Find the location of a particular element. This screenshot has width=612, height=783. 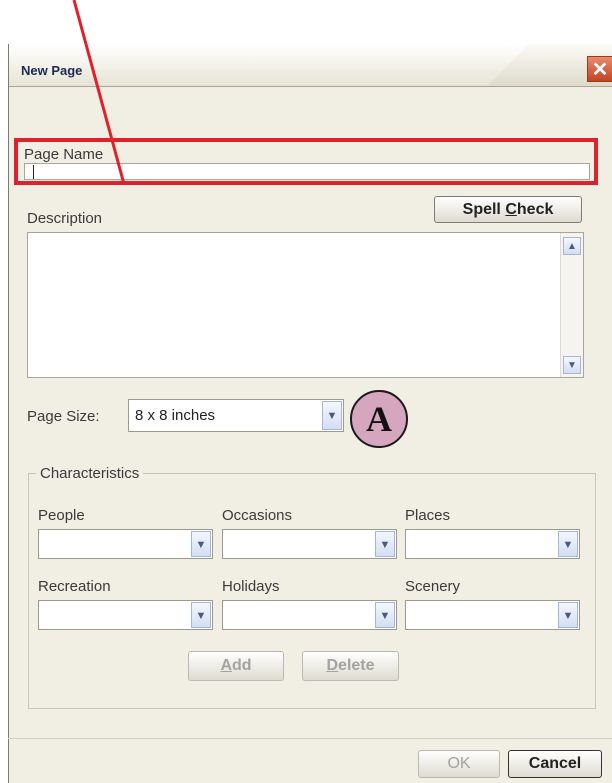

add-button: Add is located at coordinates (236, 666).